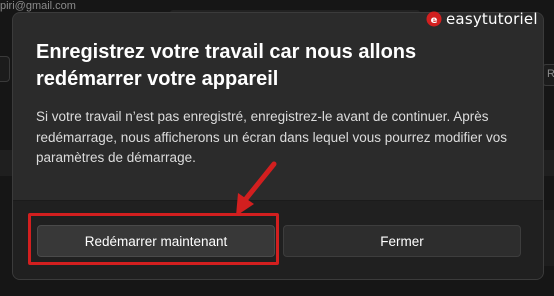 This screenshot has height=296, width=554. What do you see at coordinates (549, 163) in the screenshot?
I see `background-row-right` at bounding box center [549, 163].